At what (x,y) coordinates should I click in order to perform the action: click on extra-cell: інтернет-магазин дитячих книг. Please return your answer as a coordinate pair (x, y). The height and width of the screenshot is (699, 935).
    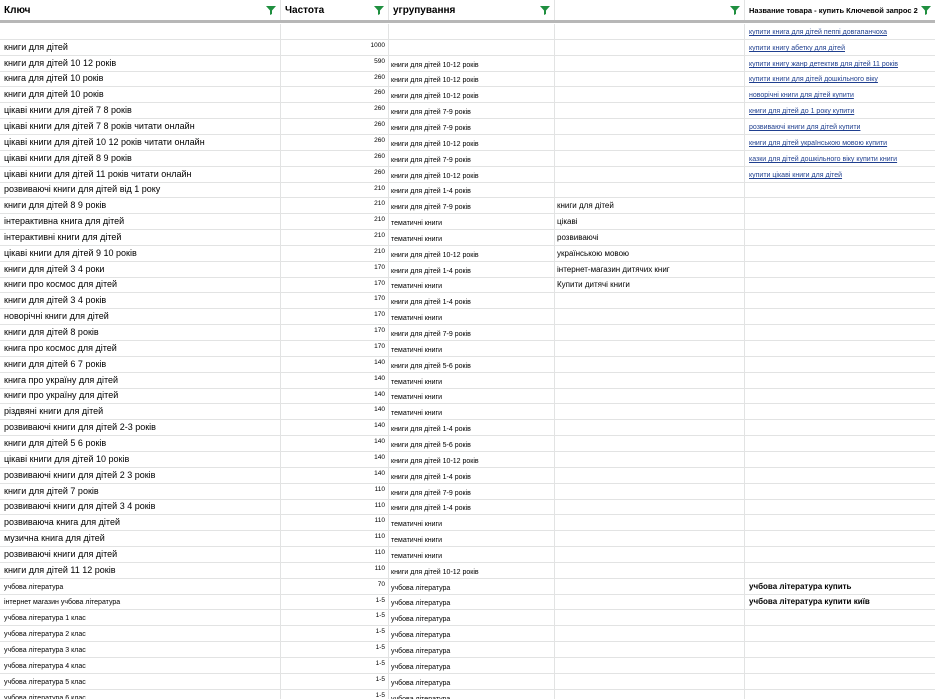
    Looking at the image, I should click on (650, 270).